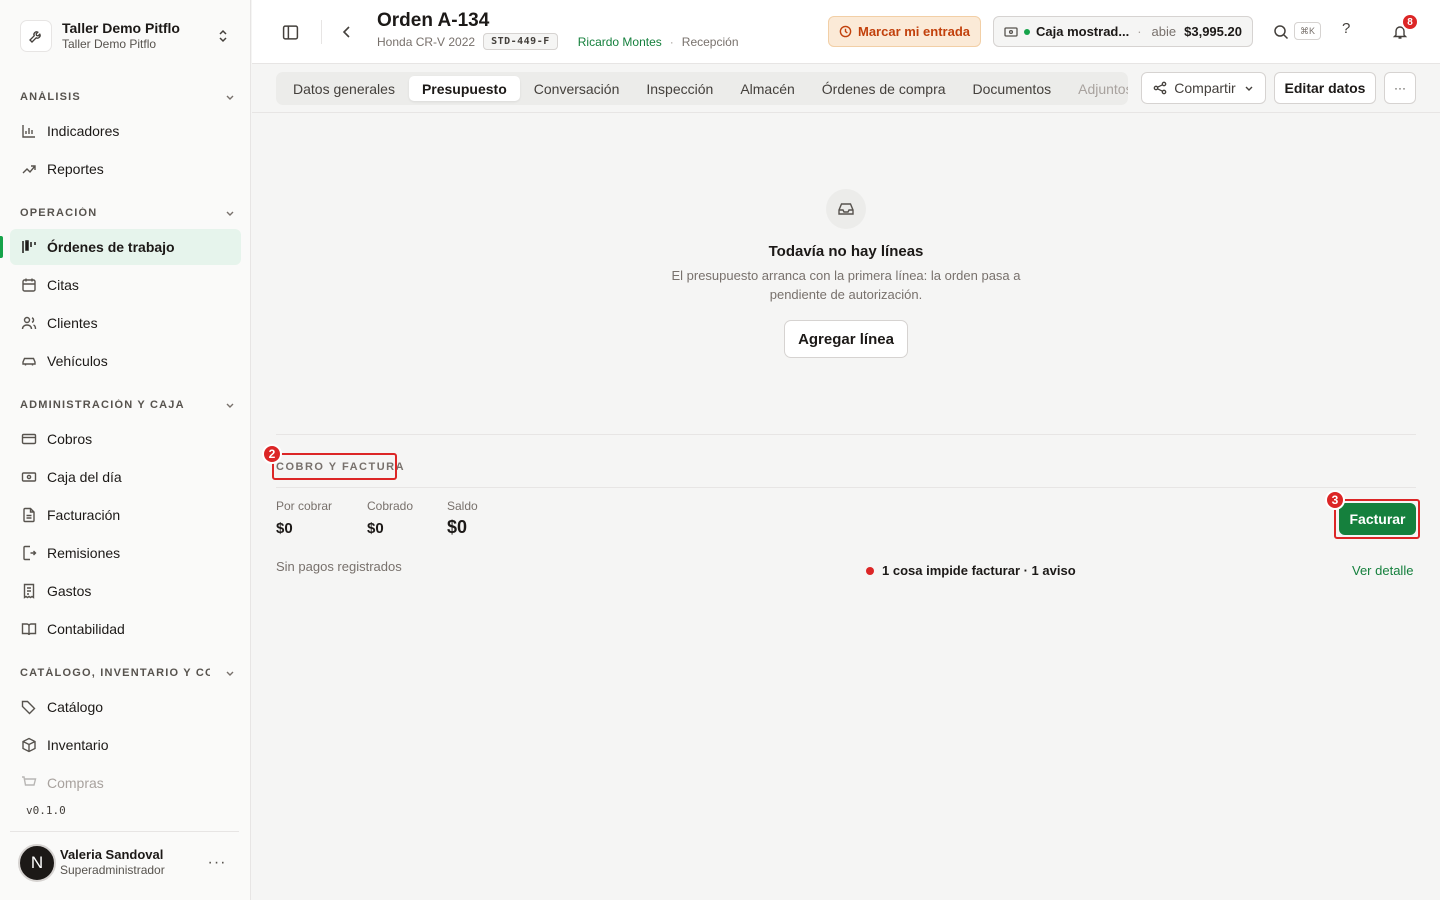 The width and height of the screenshot is (1440, 900). I want to click on wrench-icon, so click(36, 36).